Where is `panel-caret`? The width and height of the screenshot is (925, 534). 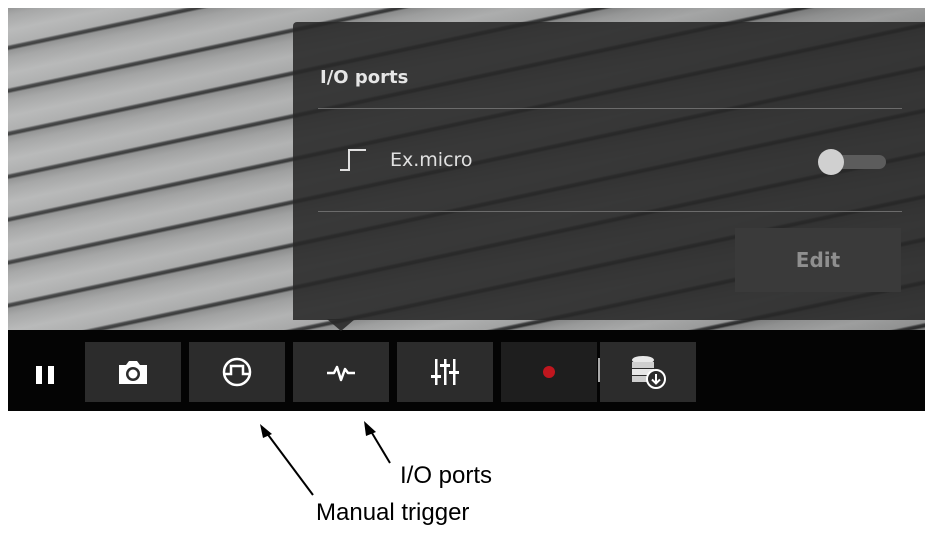 panel-caret is located at coordinates (341, 325).